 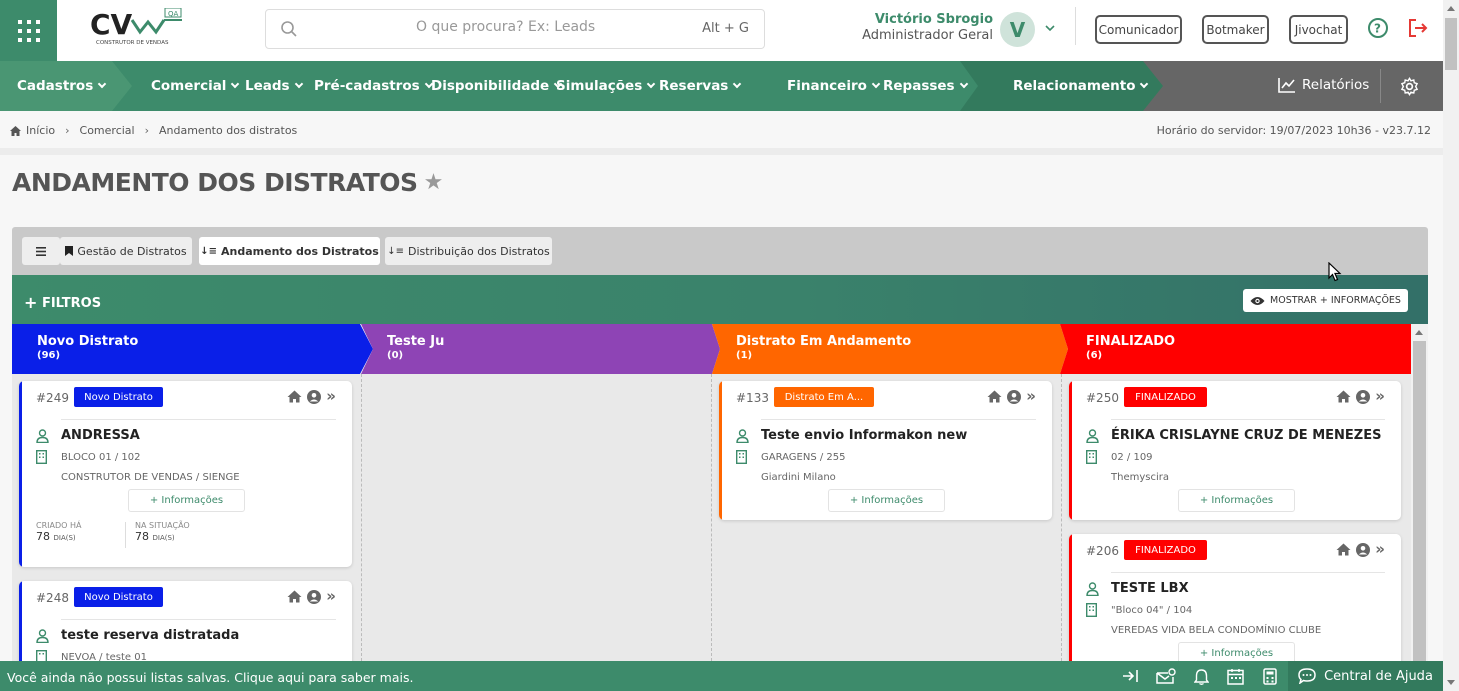 What do you see at coordinates (1017, 29) in the screenshot?
I see `avatar: V` at bounding box center [1017, 29].